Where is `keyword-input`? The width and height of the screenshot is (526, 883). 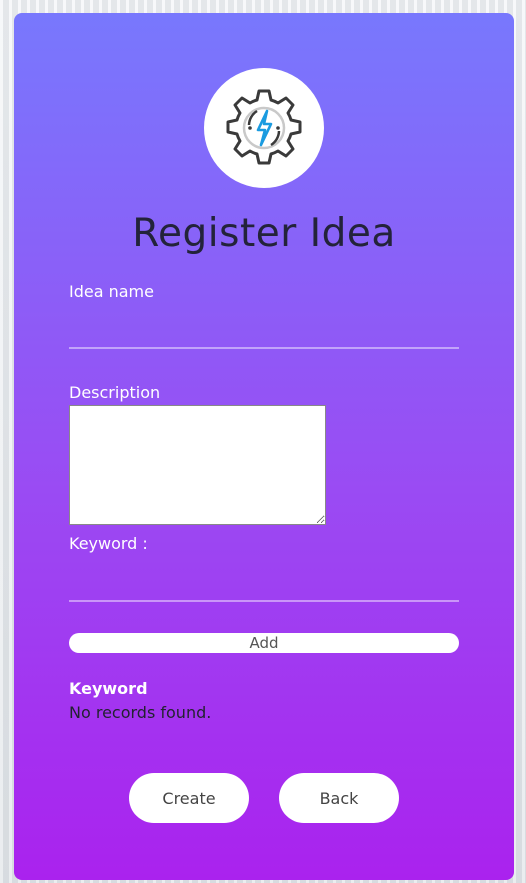
keyword-input is located at coordinates (264, 584).